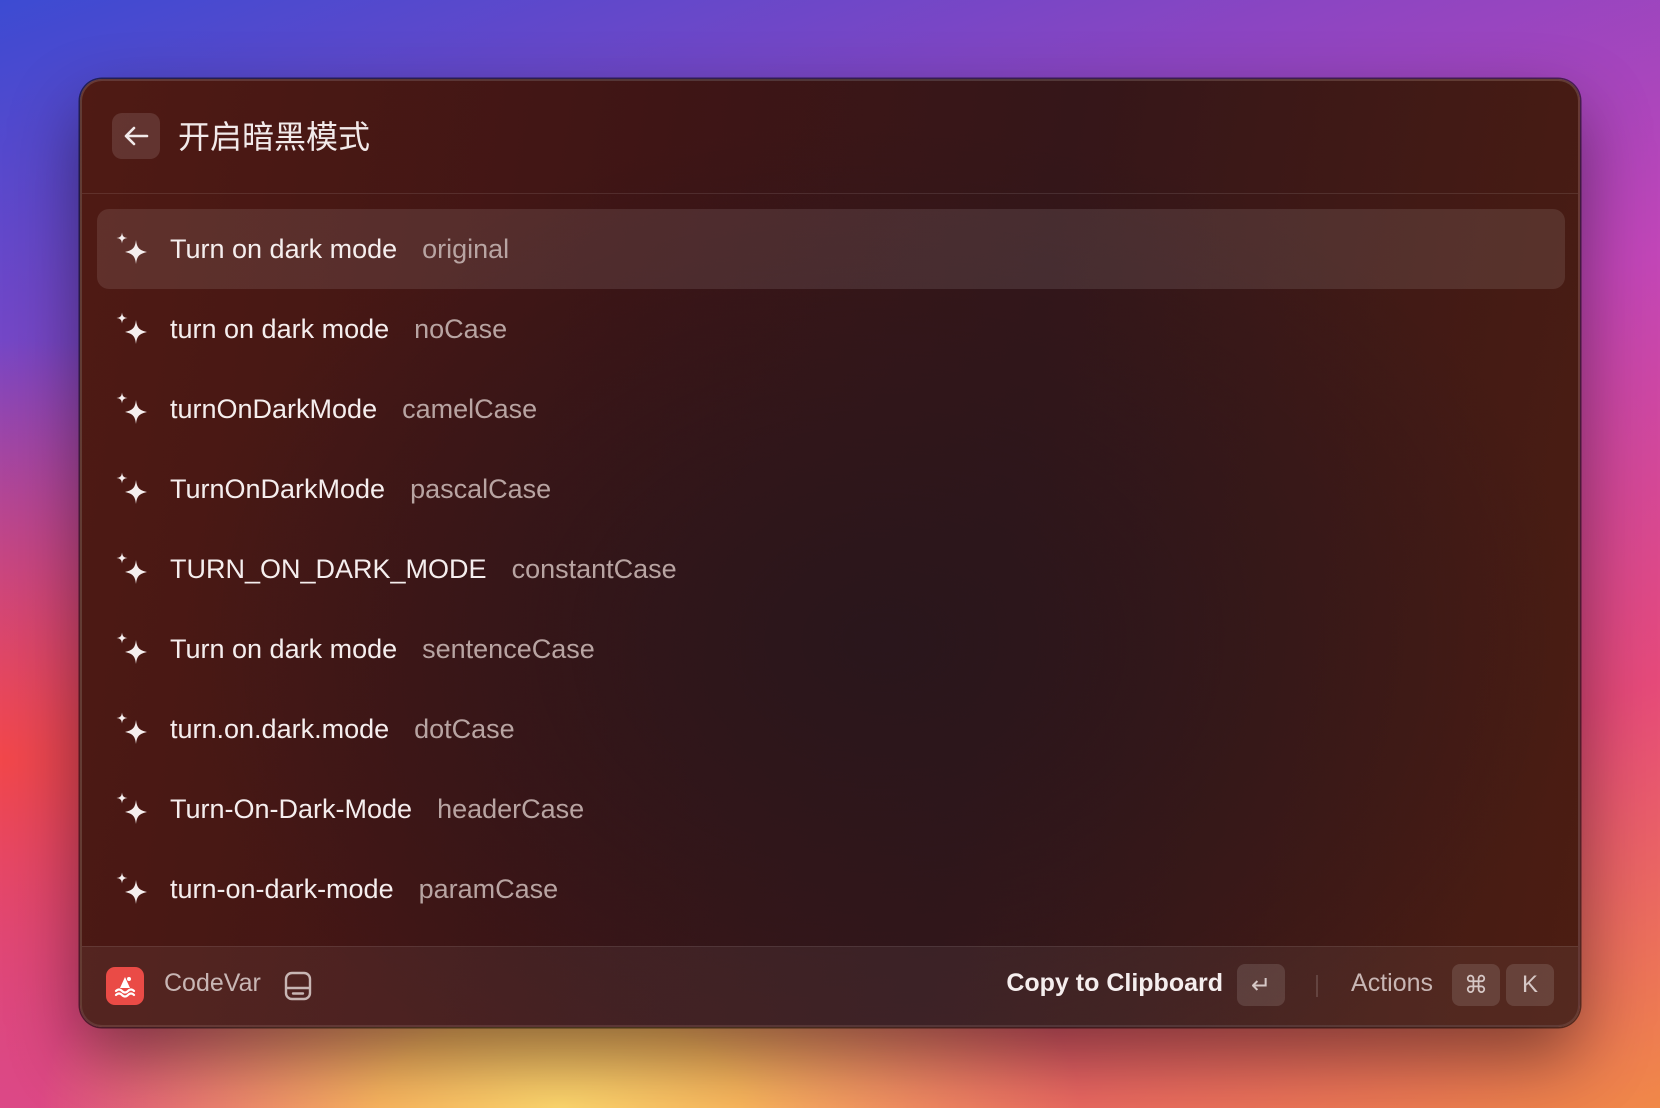 The width and height of the screenshot is (1660, 1108). What do you see at coordinates (298, 986) in the screenshot?
I see `tray-icon` at bounding box center [298, 986].